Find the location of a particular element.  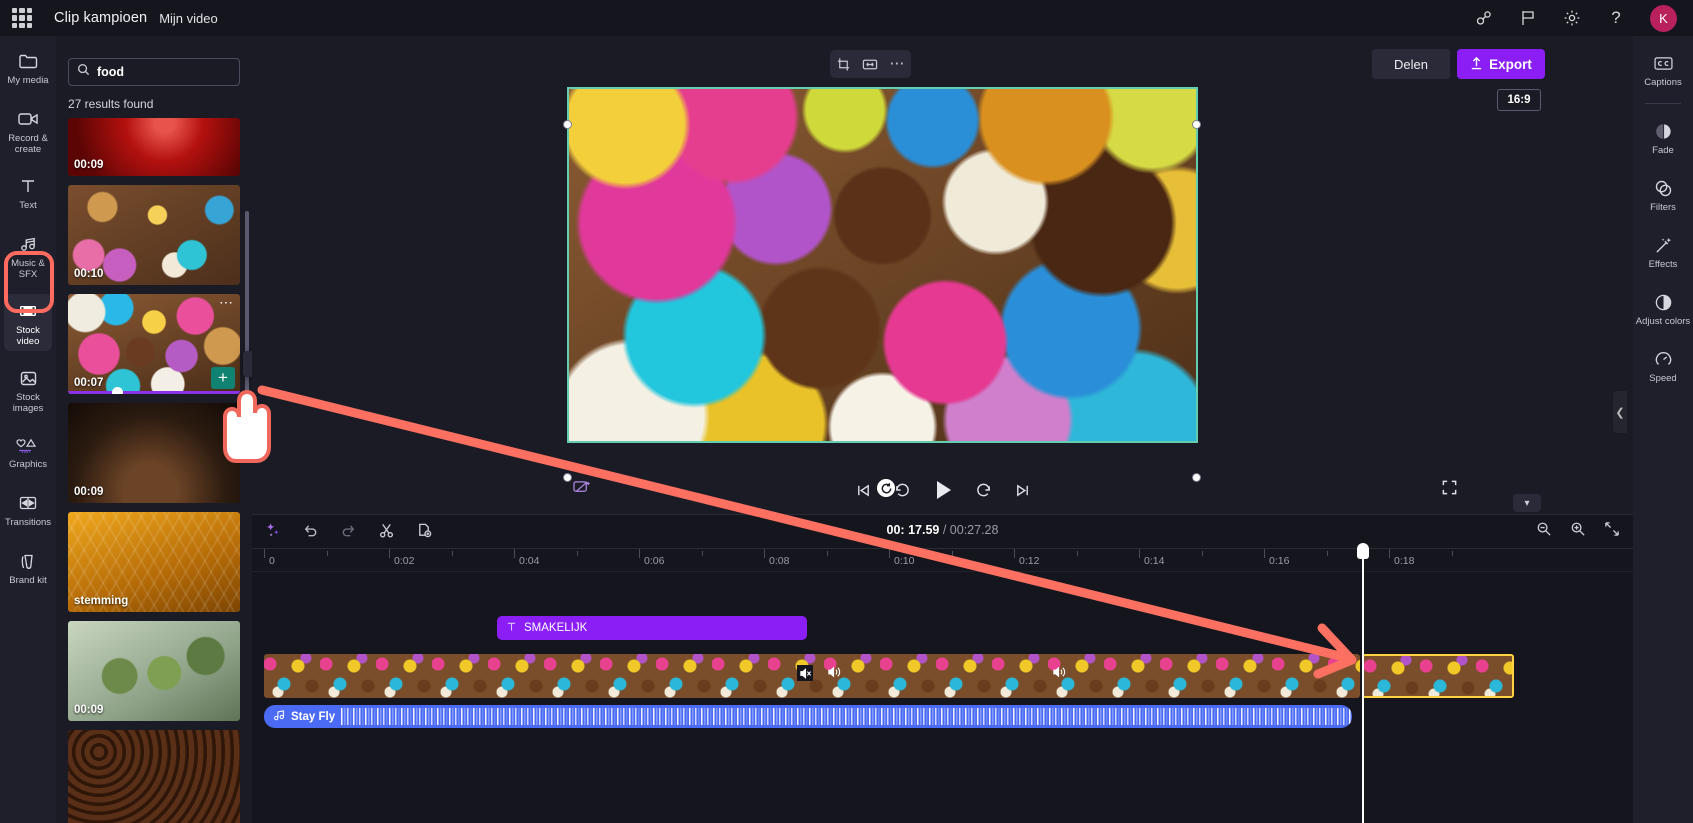

flag-feedback-icon is located at coordinates (1528, 18).